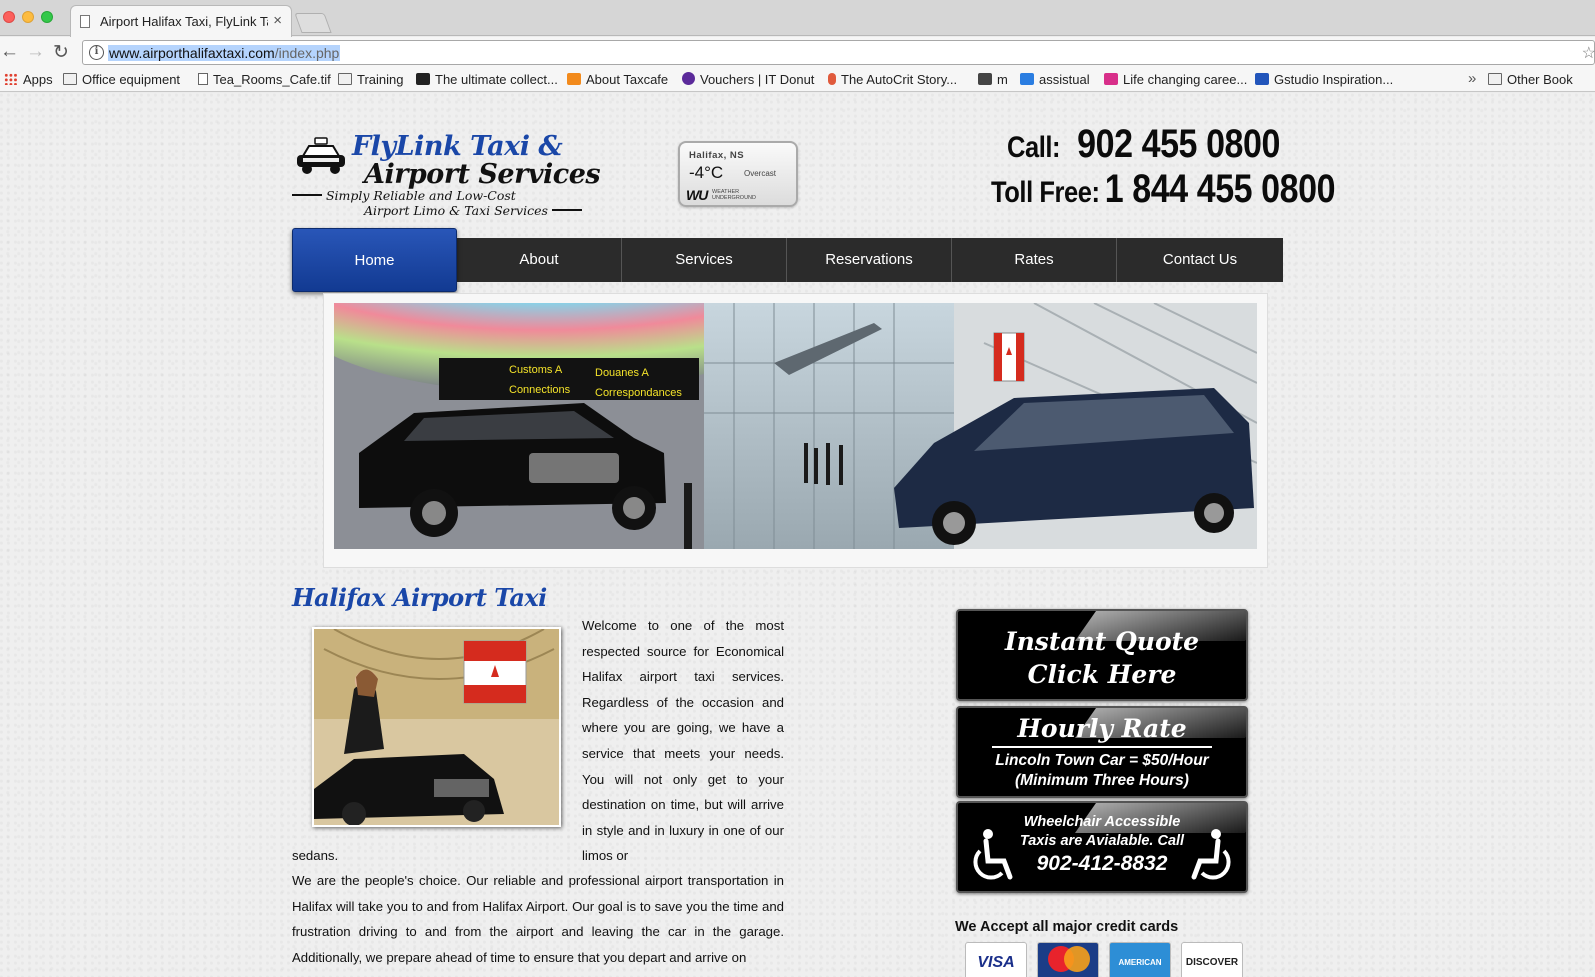  What do you see at coordinates (574, 79) in the screenshot?
I see `taxcafe-icon` at bounding box center [574, 79].